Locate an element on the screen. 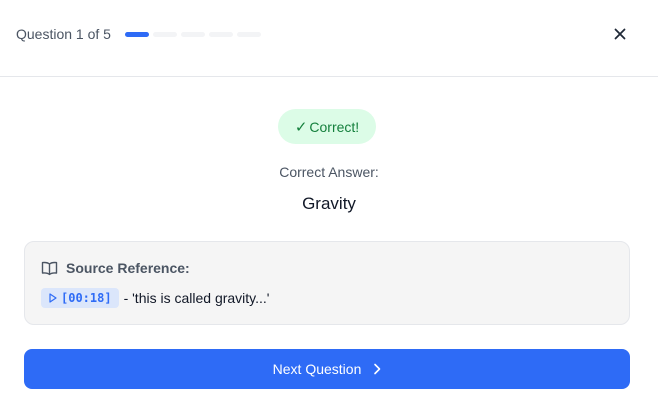  book-open-icon is located at coordinates (49, 268).